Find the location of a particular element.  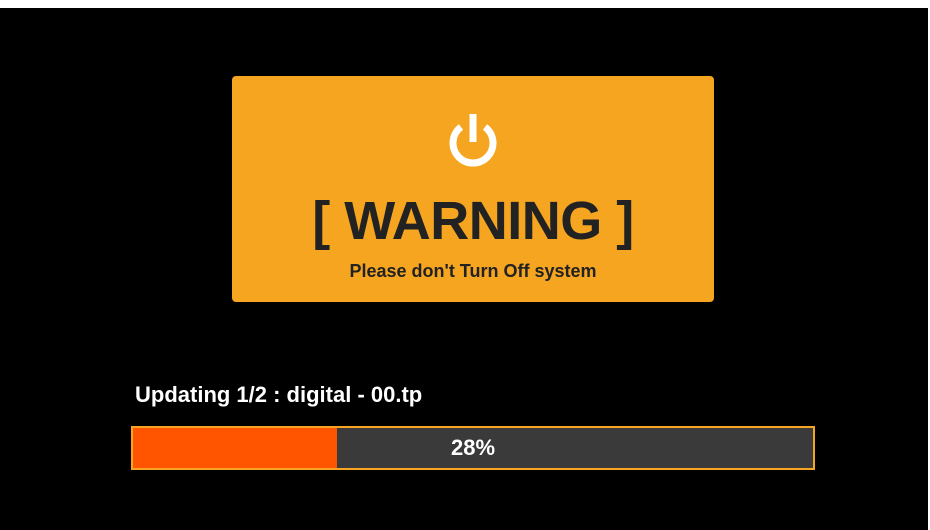

progress-bar: 28% is located at coordinates (473, 448).